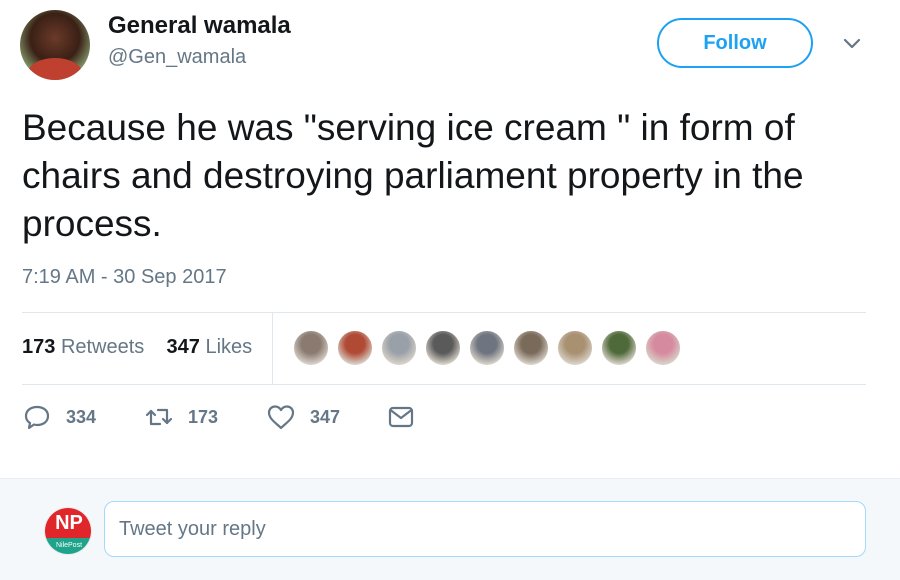  I want to click on retweet-icon, so click(159, 417).